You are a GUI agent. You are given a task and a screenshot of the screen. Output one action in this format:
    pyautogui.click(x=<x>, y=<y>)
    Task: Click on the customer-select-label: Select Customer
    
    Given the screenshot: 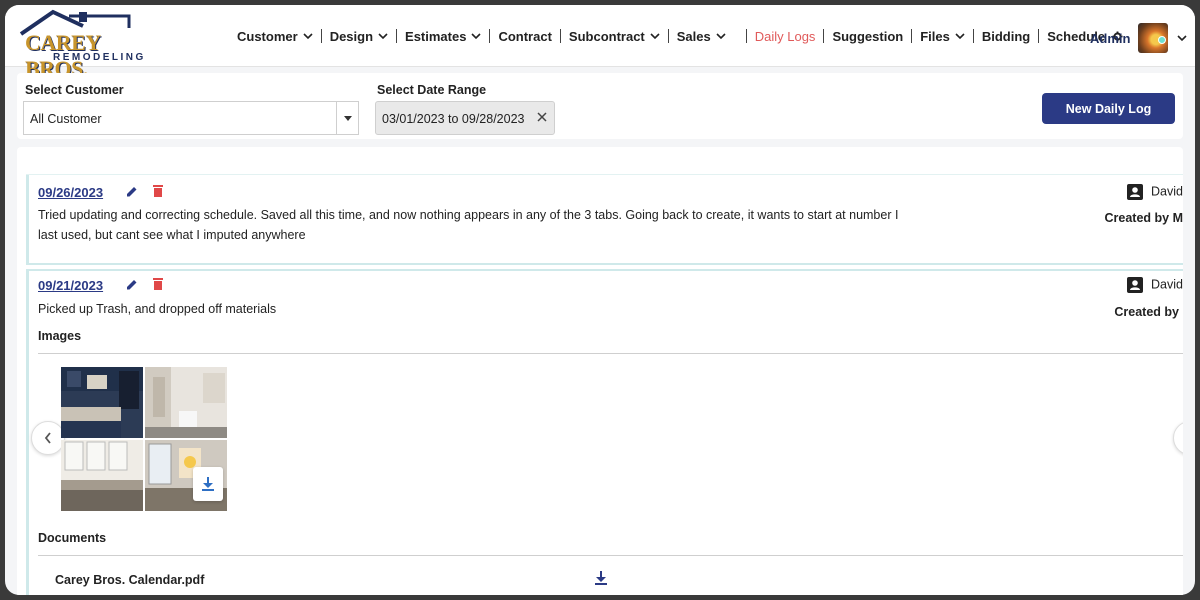 What is the action you would take?
    pyautogui.click(x=74, y=90)
    